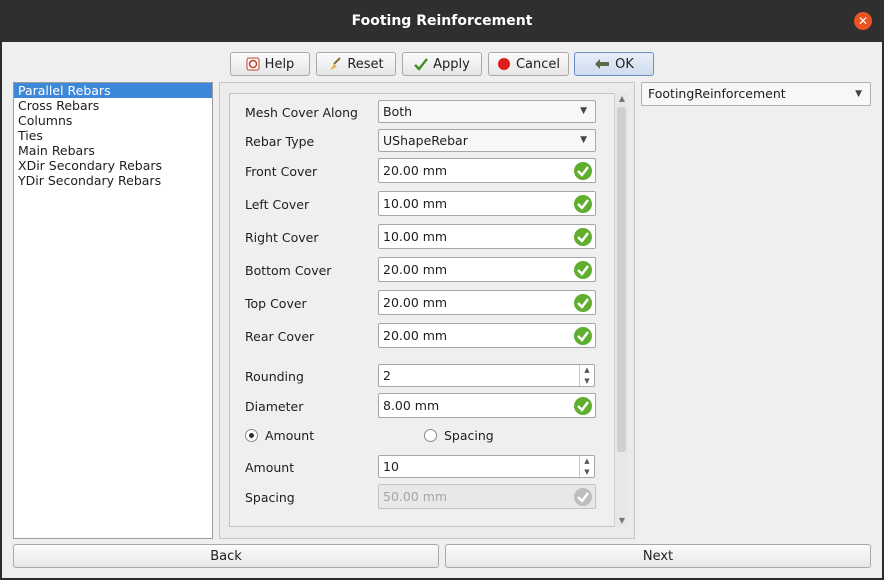  Describe the element at coordinates (487, 170) in the screenshot. I see `front-cover-input: 20.00 mm` at that location.